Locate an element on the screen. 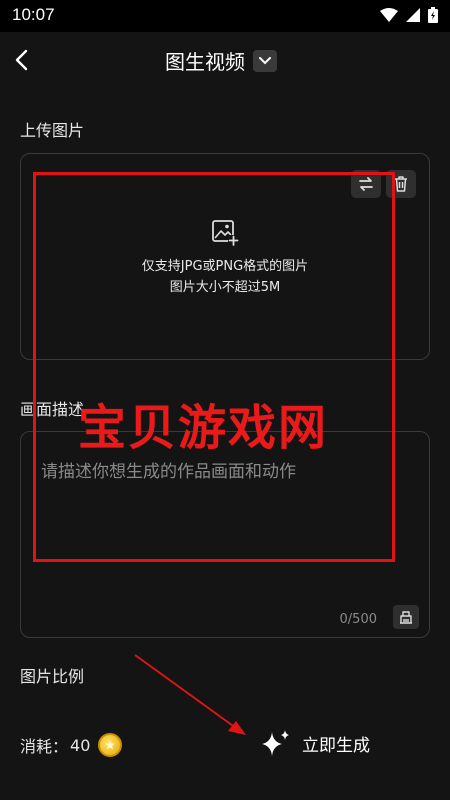 Image resolution: width=450 pixels, height=800 pixels. cost-label: 消耗： is located at coordinates (44, 746).